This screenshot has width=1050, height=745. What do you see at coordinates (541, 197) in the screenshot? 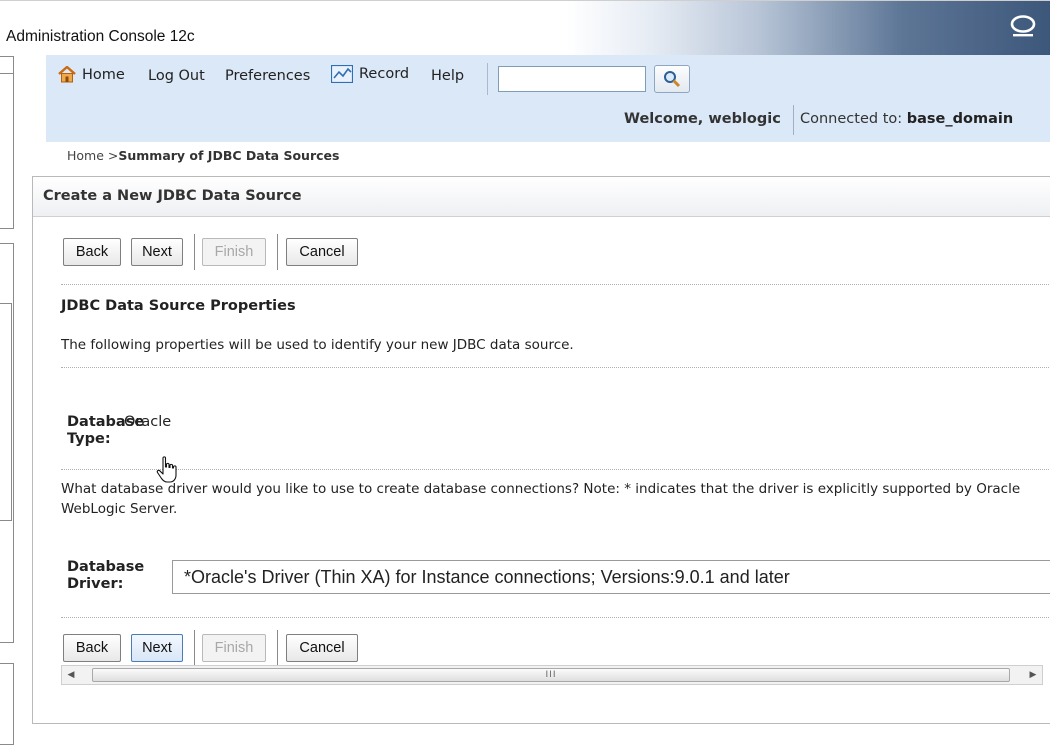
I see `panel-header: Create a New JDBC Data Source` at bounding box center [541, 197].